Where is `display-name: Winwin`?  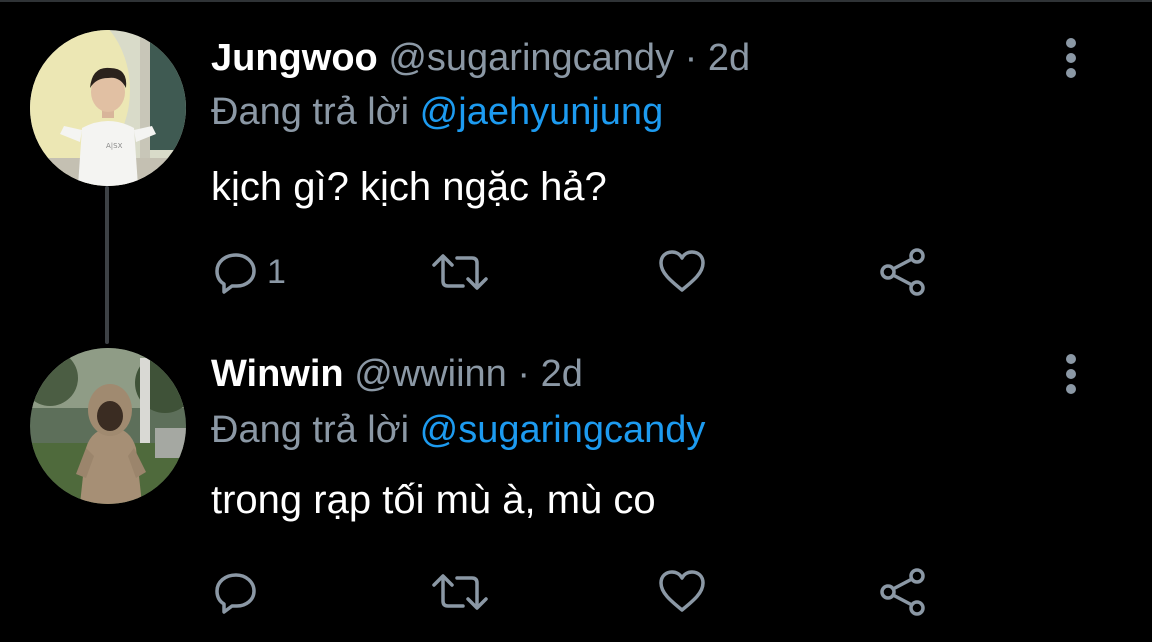
display-name: Winwin is located at coordinates (277, 374).